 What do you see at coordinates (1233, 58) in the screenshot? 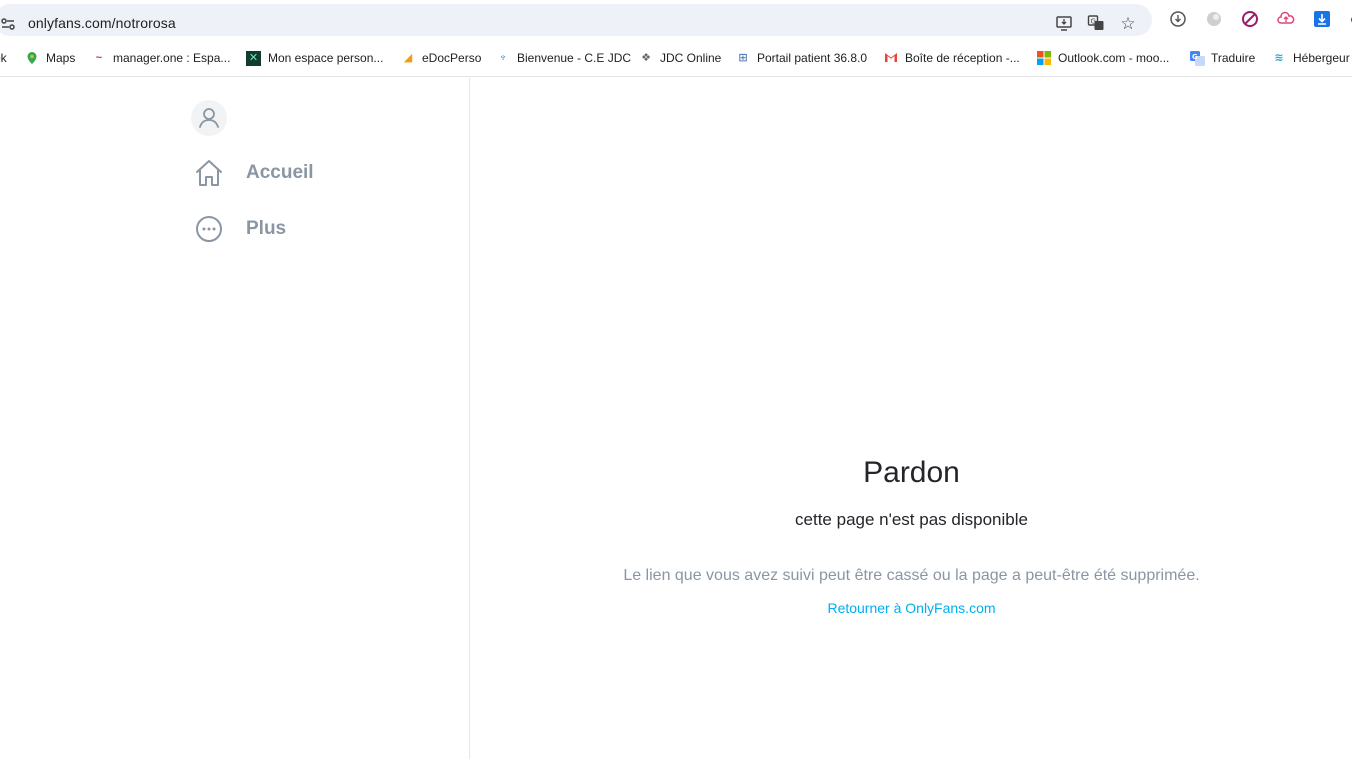
I see `bookmark-label: Traduire` at bounding box center [1233, 58].